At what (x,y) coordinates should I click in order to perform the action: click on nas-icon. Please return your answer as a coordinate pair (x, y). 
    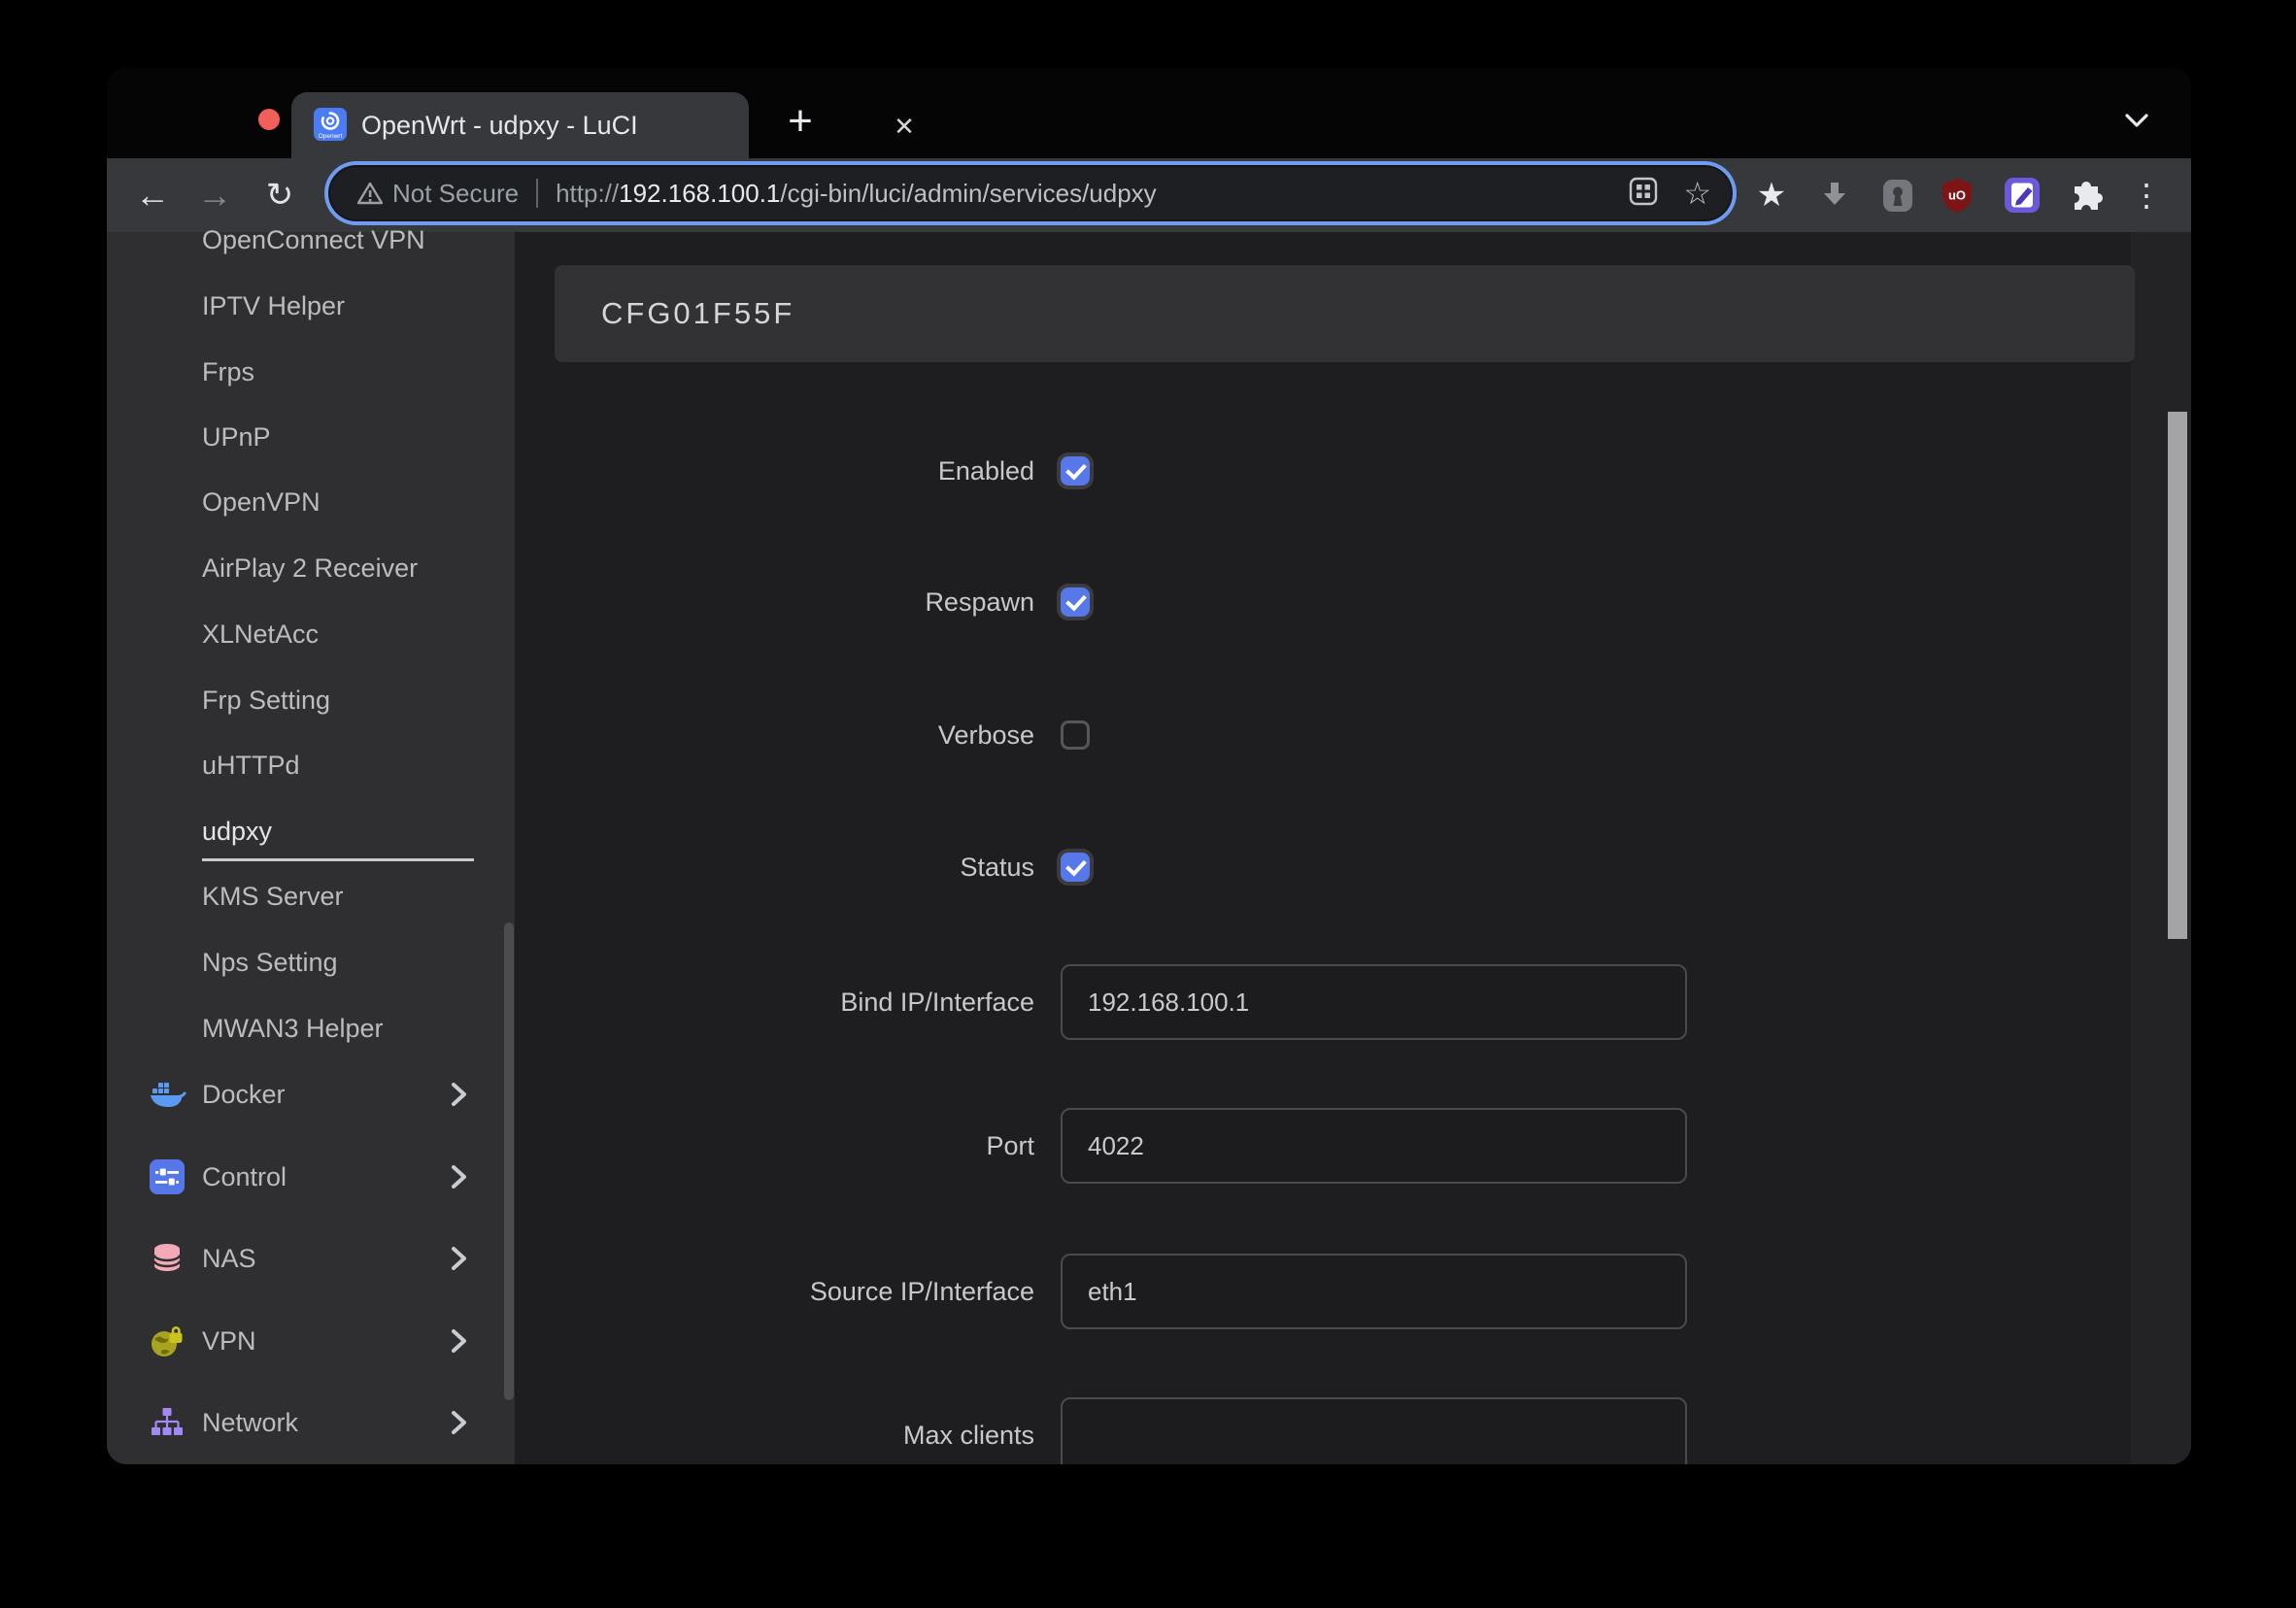
    Looking at the image, I should click on (168, 1258).